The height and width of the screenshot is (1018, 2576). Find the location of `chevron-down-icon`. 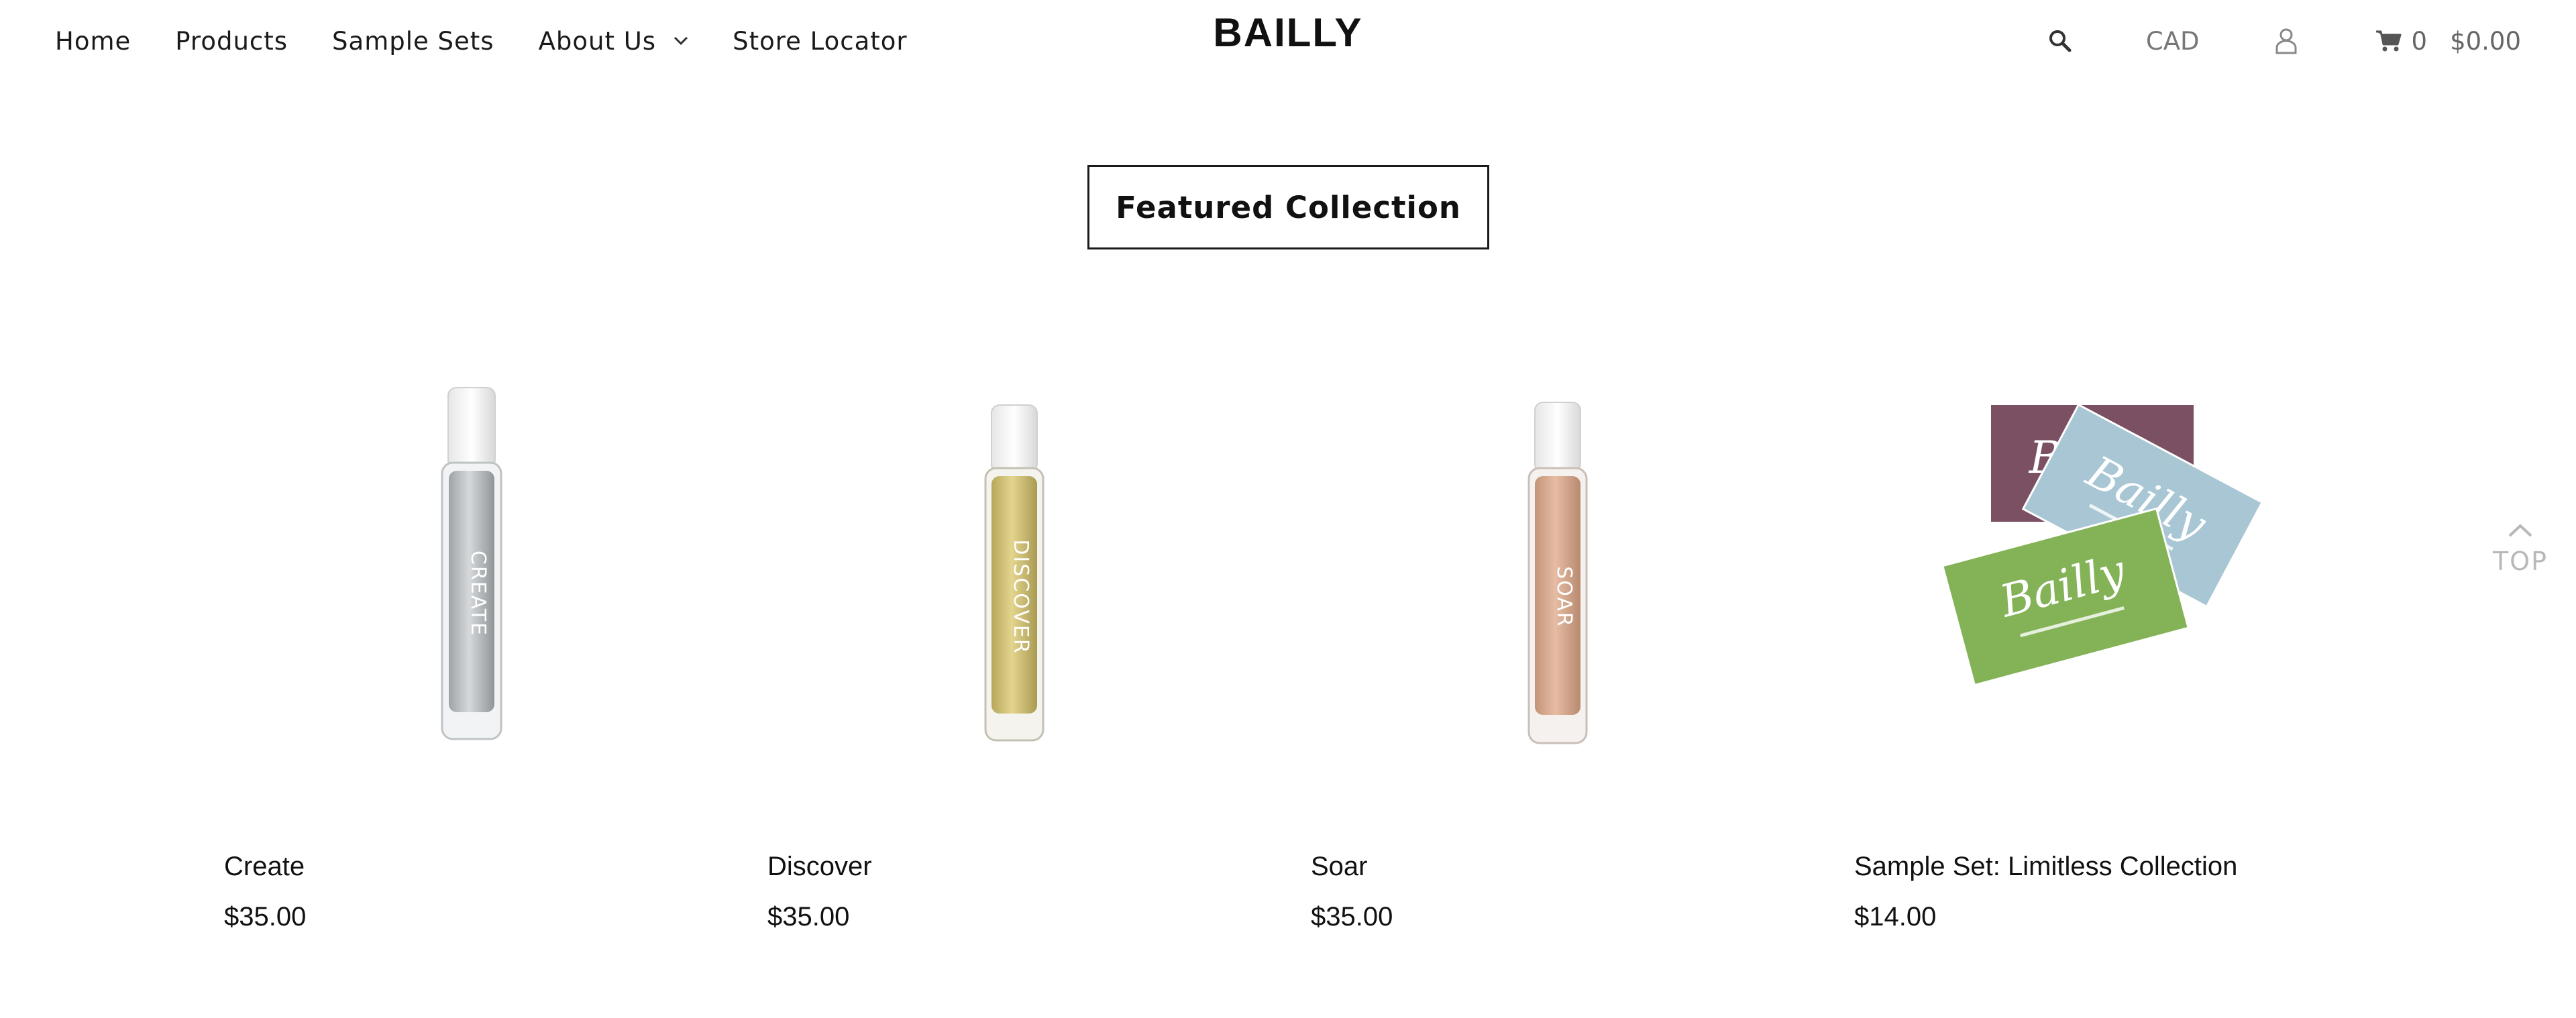

chevron-down-icon is located at coordinates (681, 41).